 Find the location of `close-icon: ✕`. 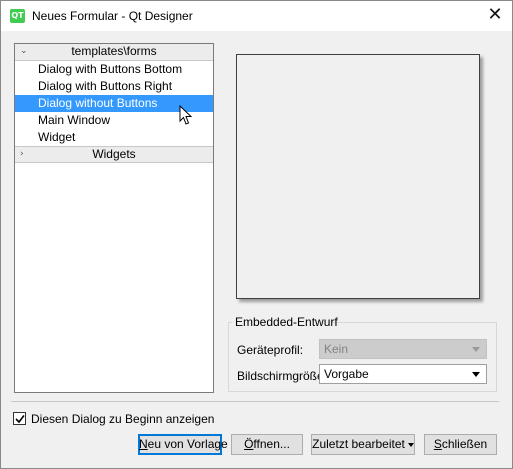

close-icon: ✕ is located at coordinates (495, 14).